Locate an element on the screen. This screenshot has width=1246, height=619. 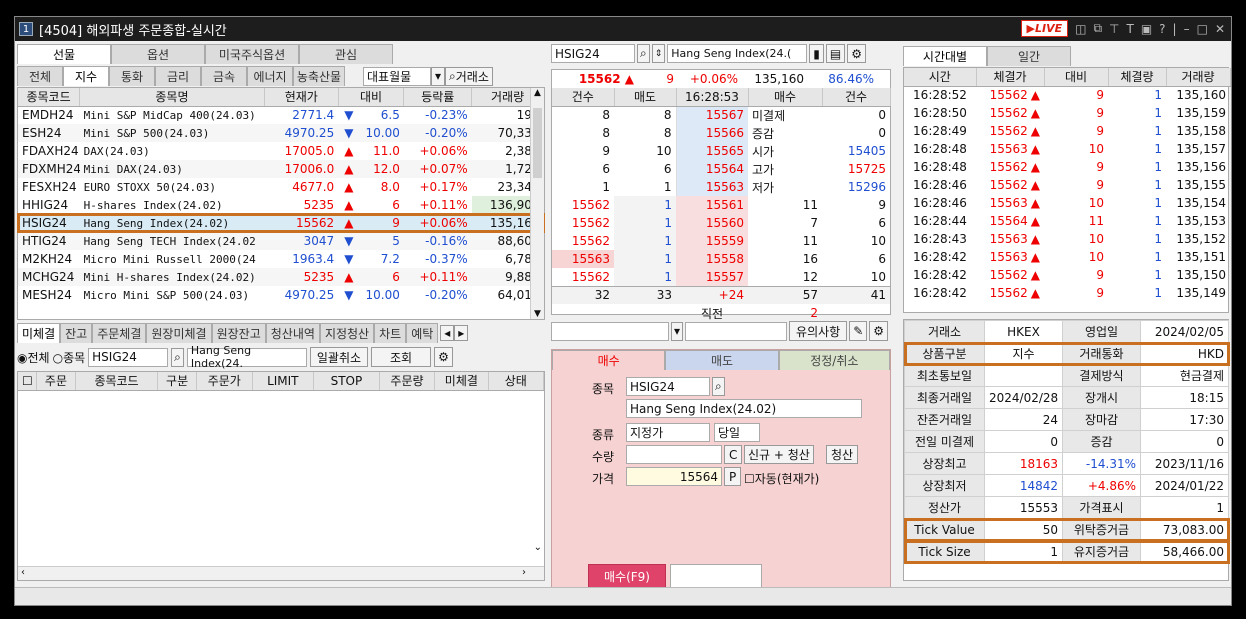
tab-prev-icon: ◂ is located at coordinates (447, 333).